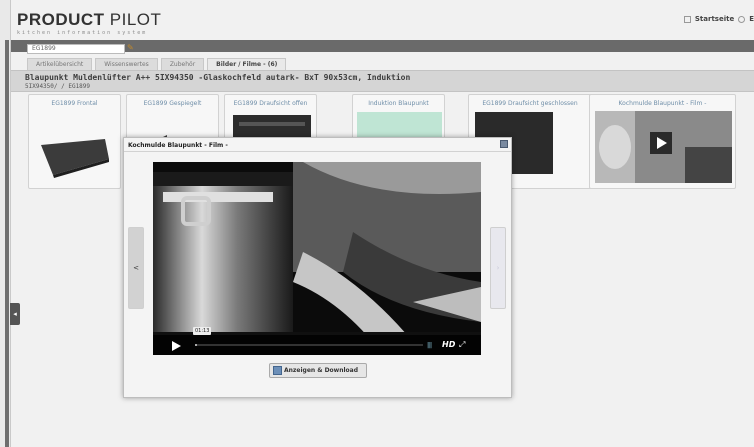 This screenshot has height=447, width=754. What do you see at coordinates (317, 151) in the screenshot?
I see `divider` at bounding box center [317, 151].